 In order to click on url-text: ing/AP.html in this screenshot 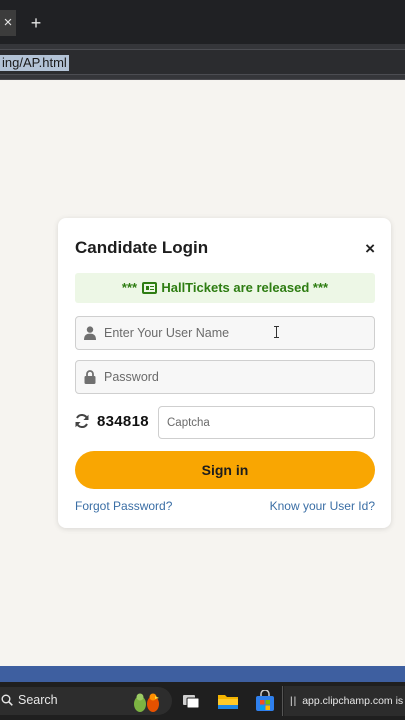, I will do `click(34, 63)`.